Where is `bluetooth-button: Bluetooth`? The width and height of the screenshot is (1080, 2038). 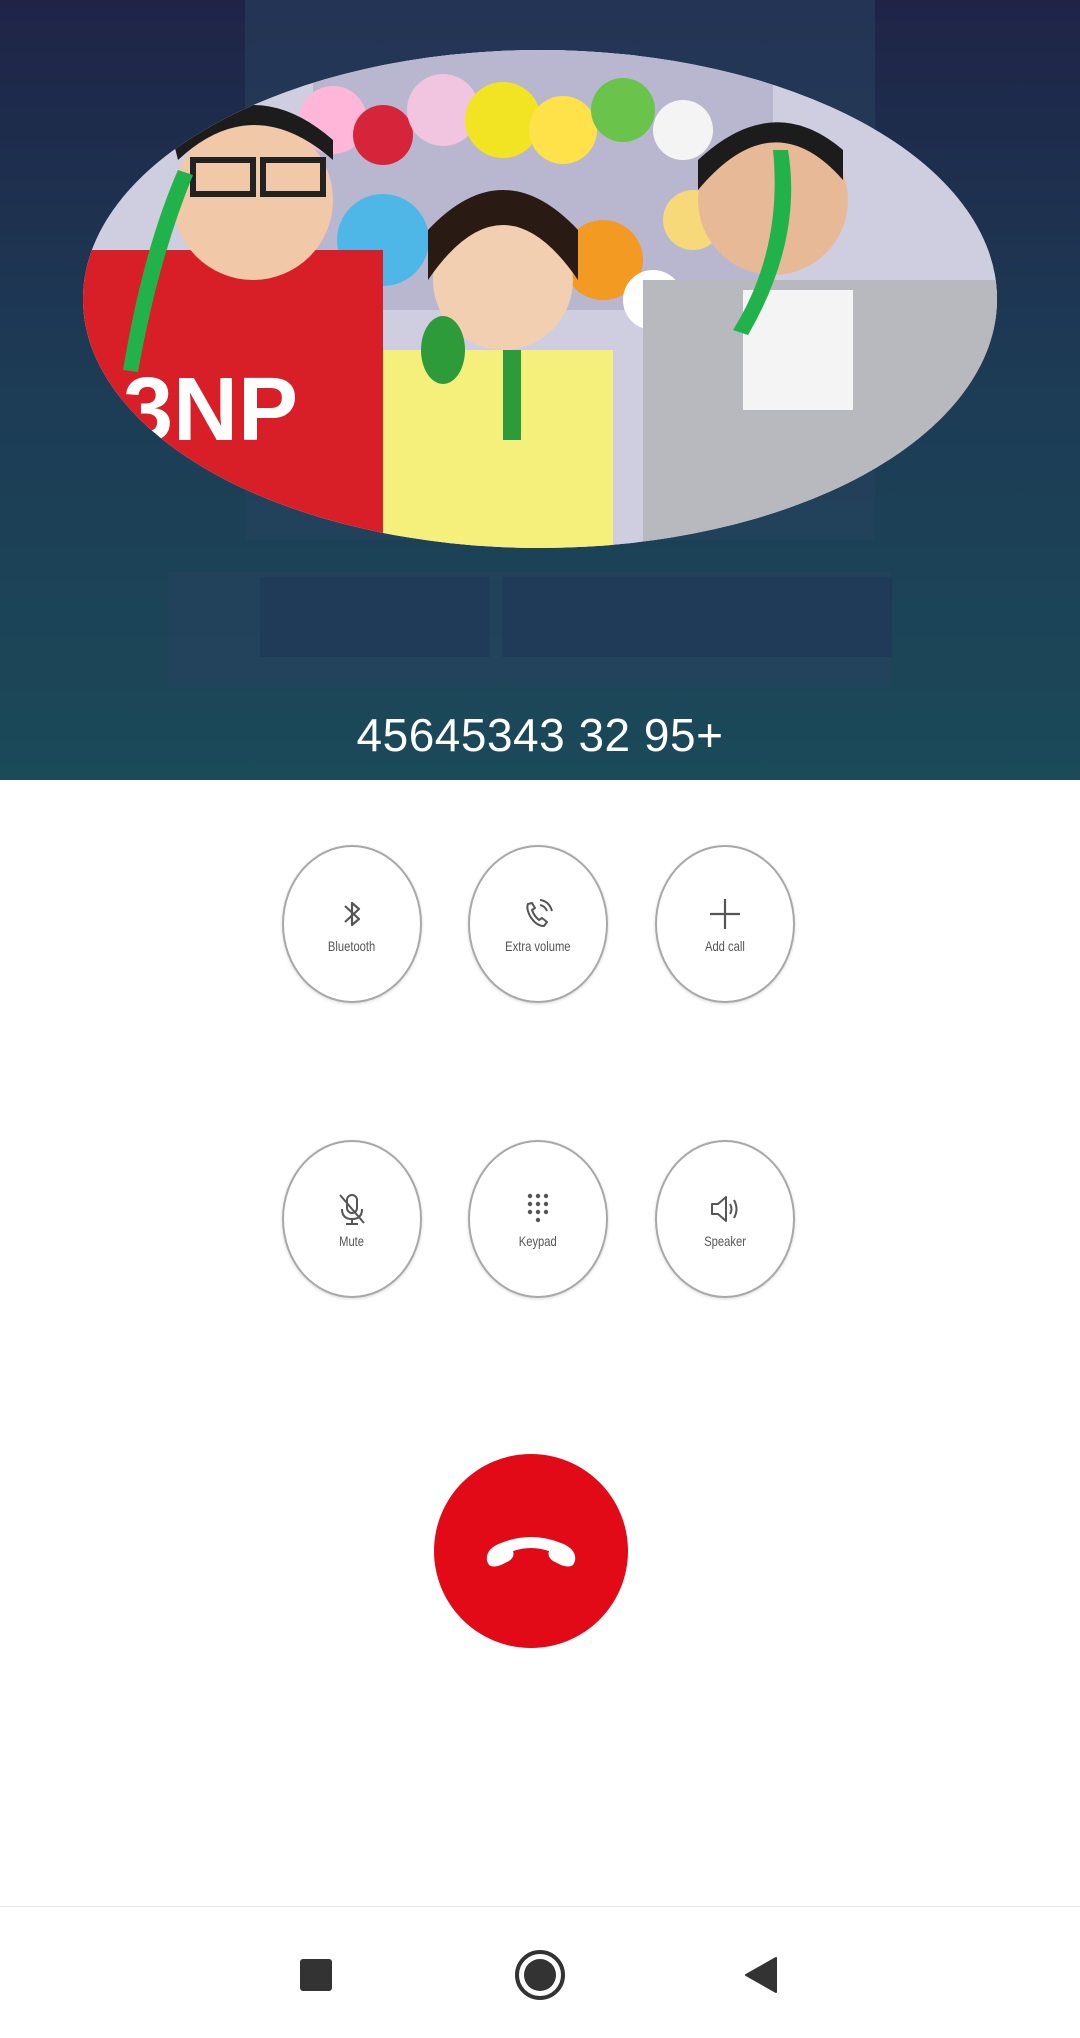
bluetooth-button: Bluetooth is located at coordinates (352, 924).